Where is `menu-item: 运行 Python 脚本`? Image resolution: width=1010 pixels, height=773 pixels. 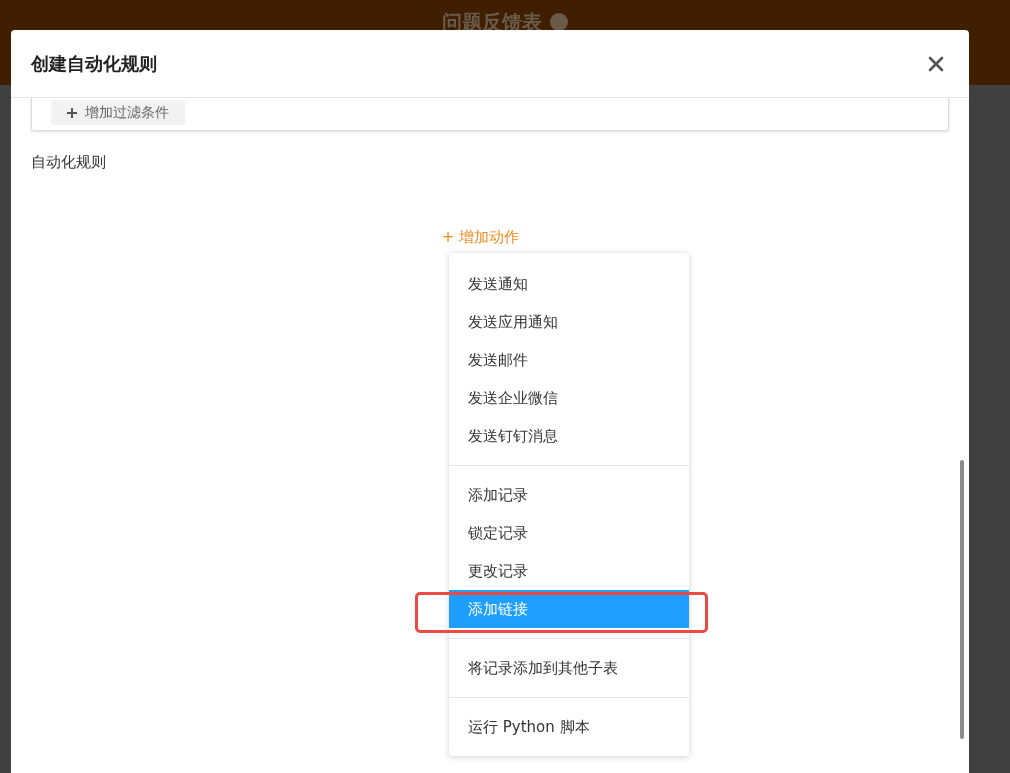
menu-item: 运行 Python 脚本 is located at coordinates (569, 727).